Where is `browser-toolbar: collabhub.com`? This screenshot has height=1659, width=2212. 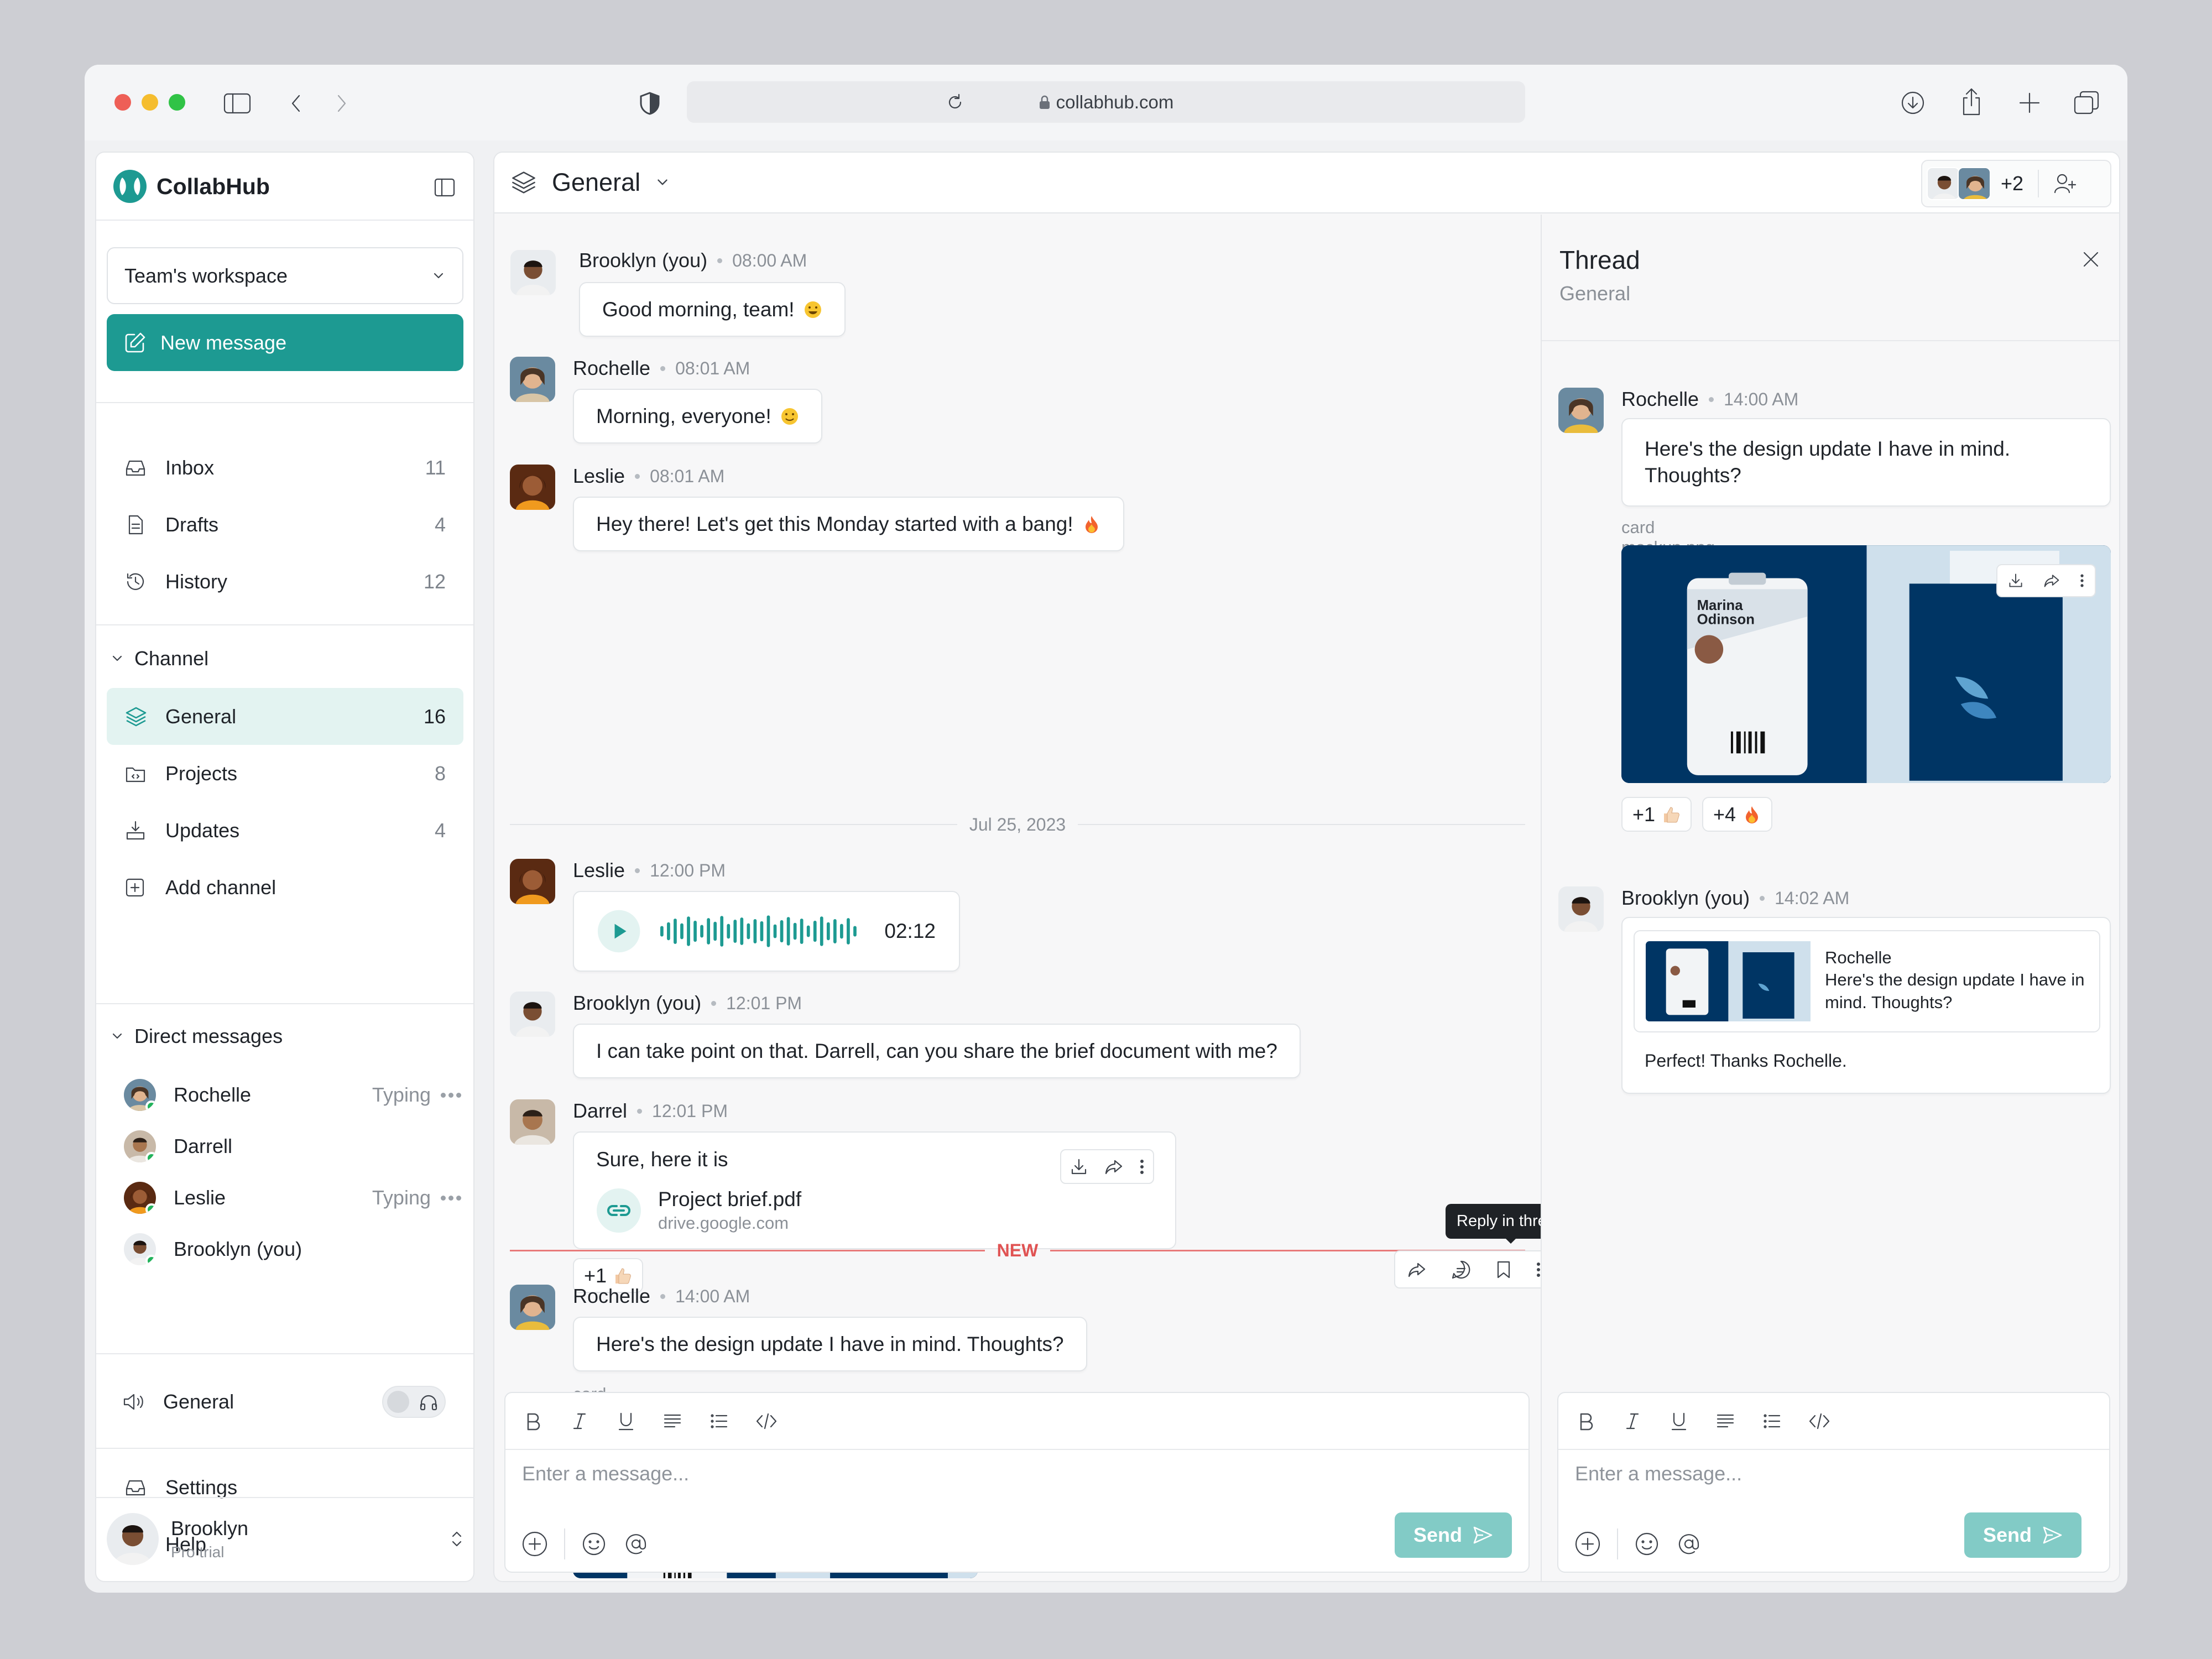
browser-toolbar: collabhub.com is located at coordinates (1106, 103).